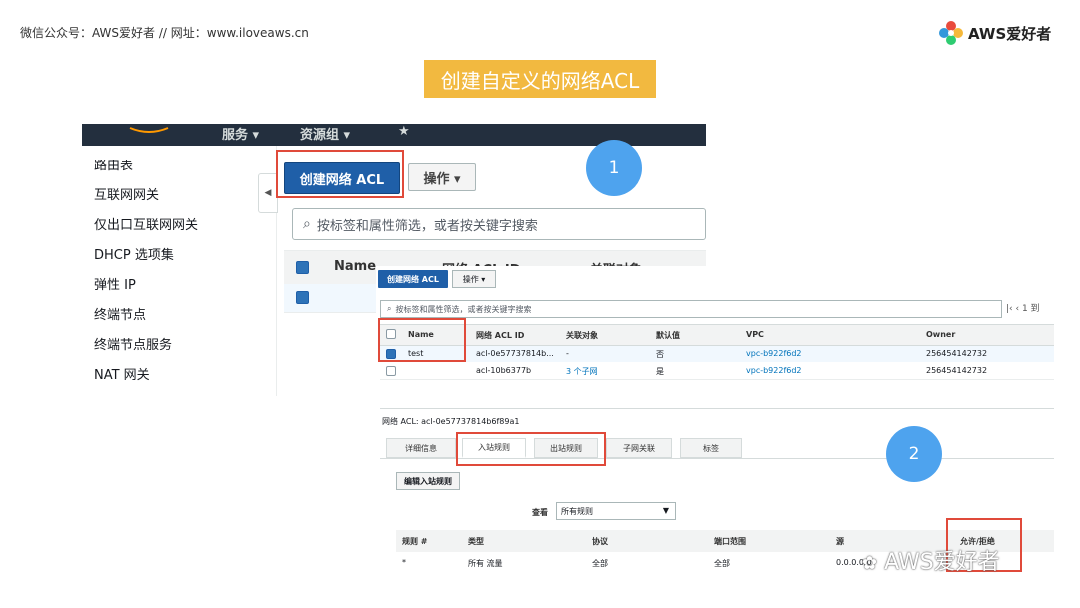  I want to click on panel-divider, so click(717, 408).